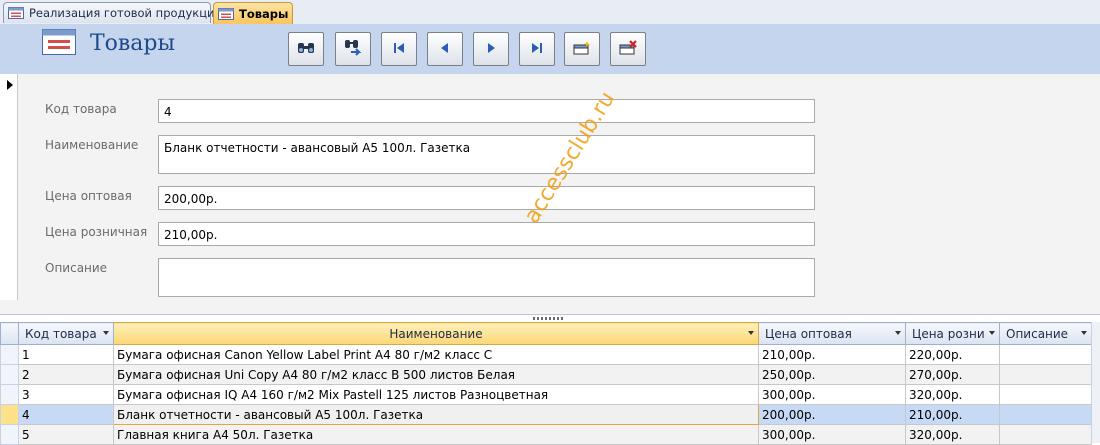 Image resolution: width=1100 pixels, height=445 pixels. Describe the element at coordinates (948, 333) in the screenshot. I see `column-header-label: Цена розни` at that location.